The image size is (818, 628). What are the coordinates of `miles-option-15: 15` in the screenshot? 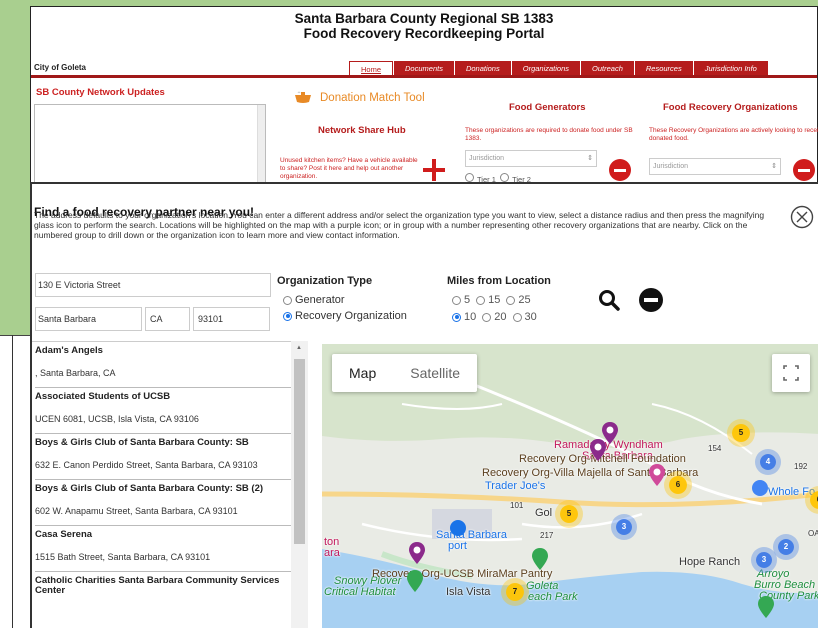 It's located at (488, 300).